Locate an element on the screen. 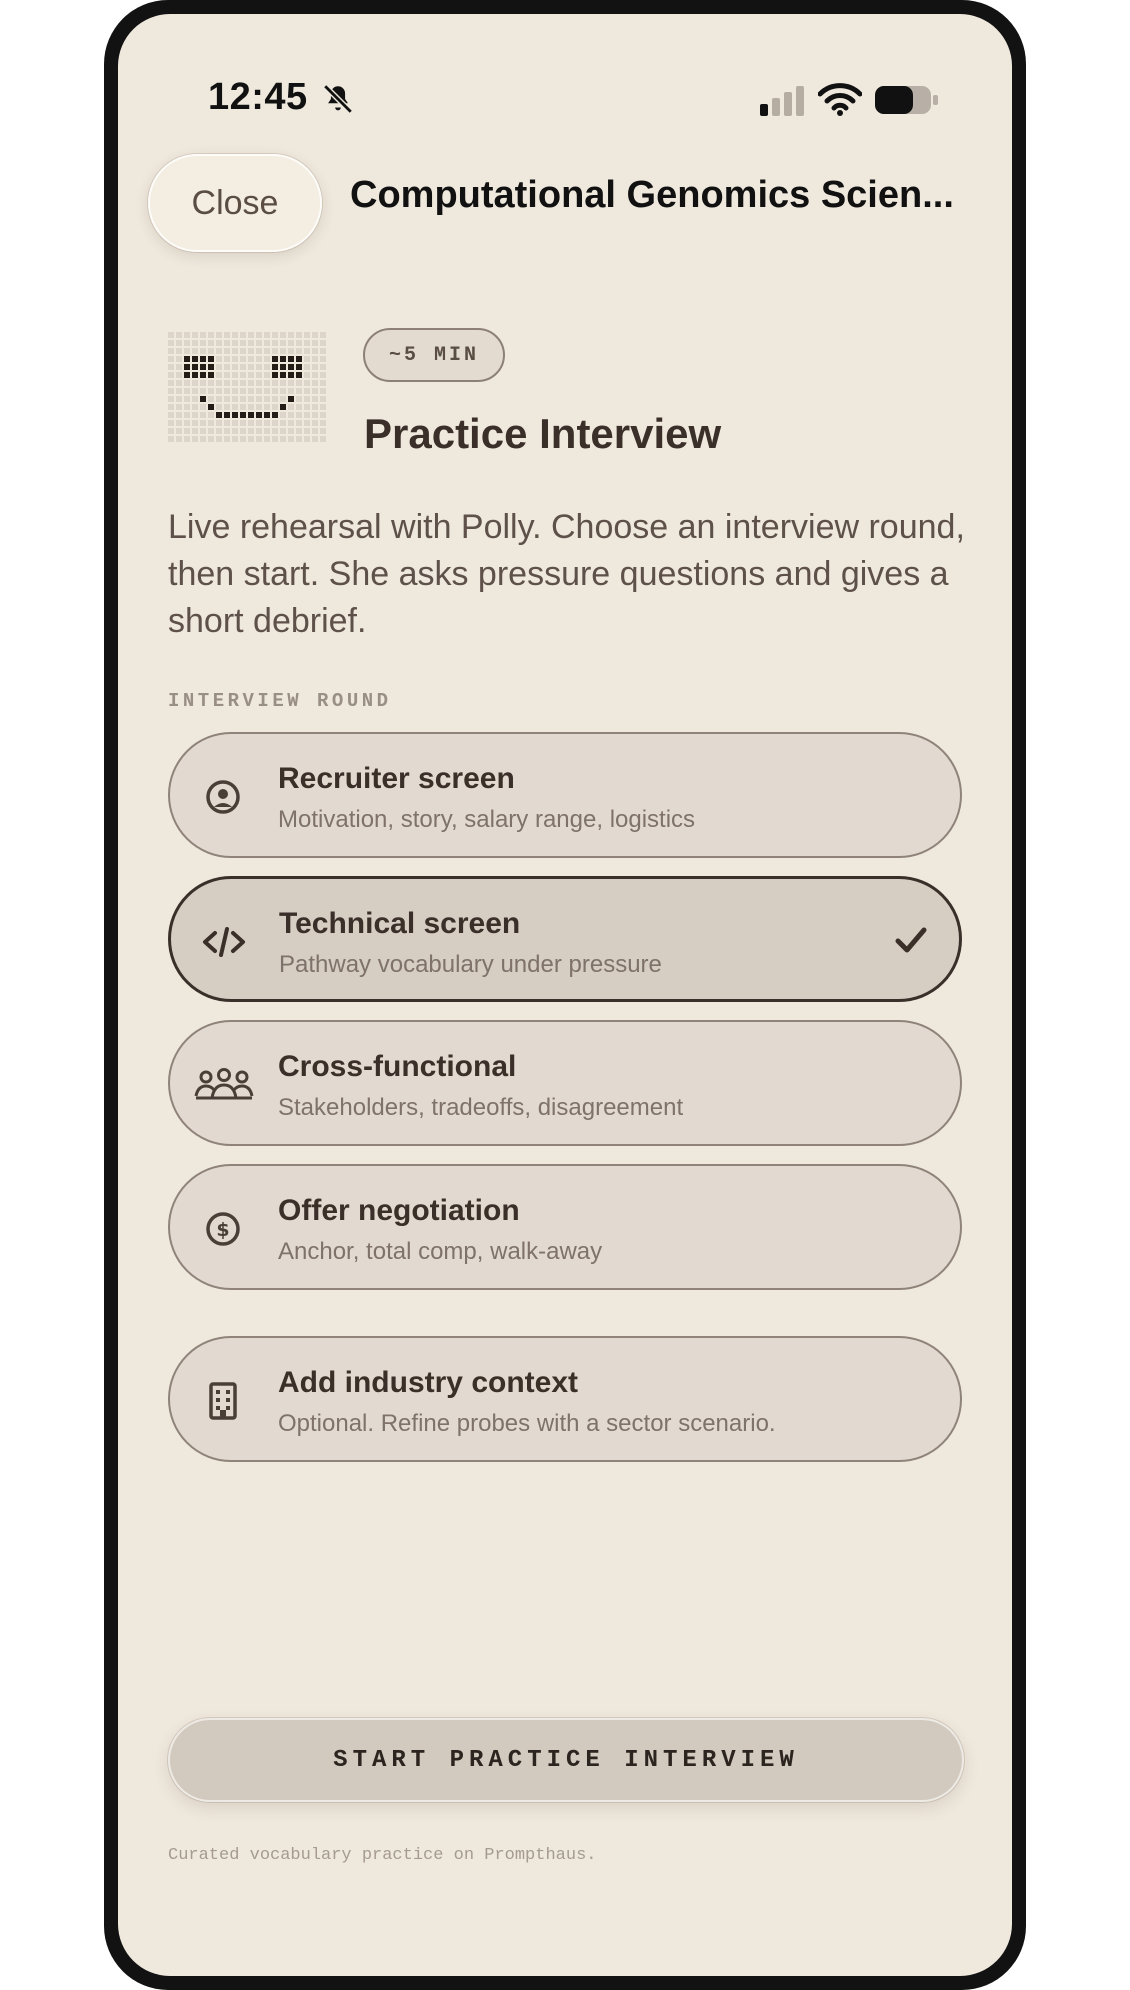 This screenshot has height=1990, width=1130. option-title: Cross-functional is located at coordinates (397, 1066).